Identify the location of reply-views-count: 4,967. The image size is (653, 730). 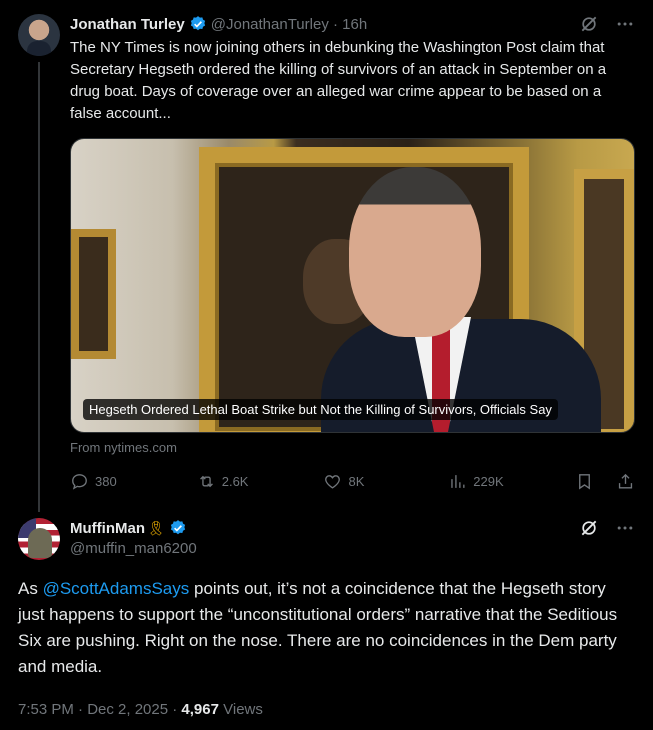
(200, 709).